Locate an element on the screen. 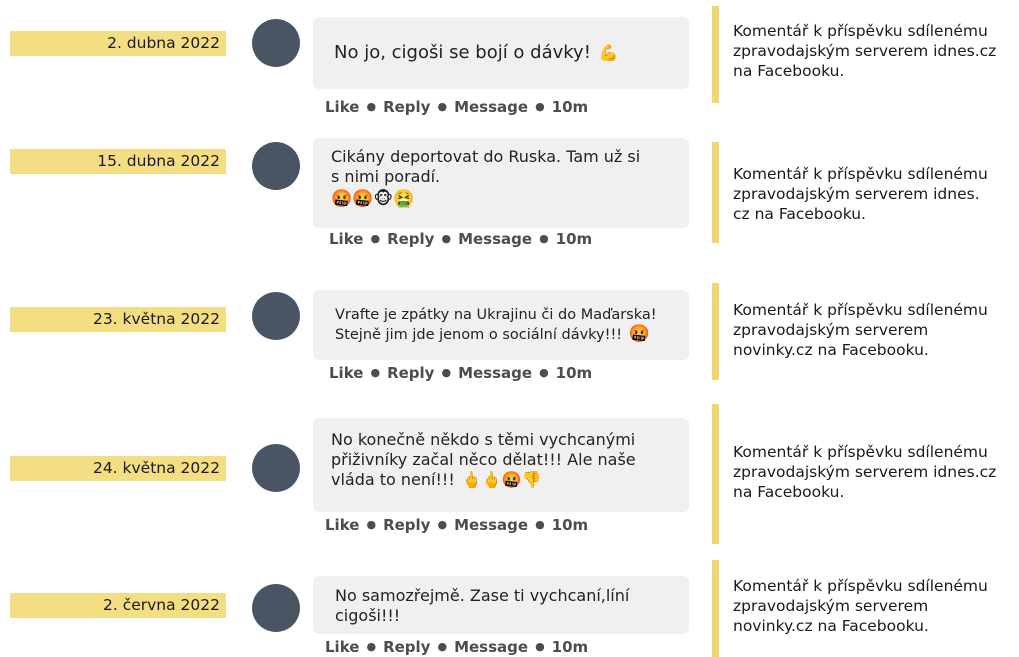 The height and width of the screenshot is (657, 1019). comment-bubble: No jo, cigoši se bojí o dávky! 💪 is located at coordinates (501, 53).